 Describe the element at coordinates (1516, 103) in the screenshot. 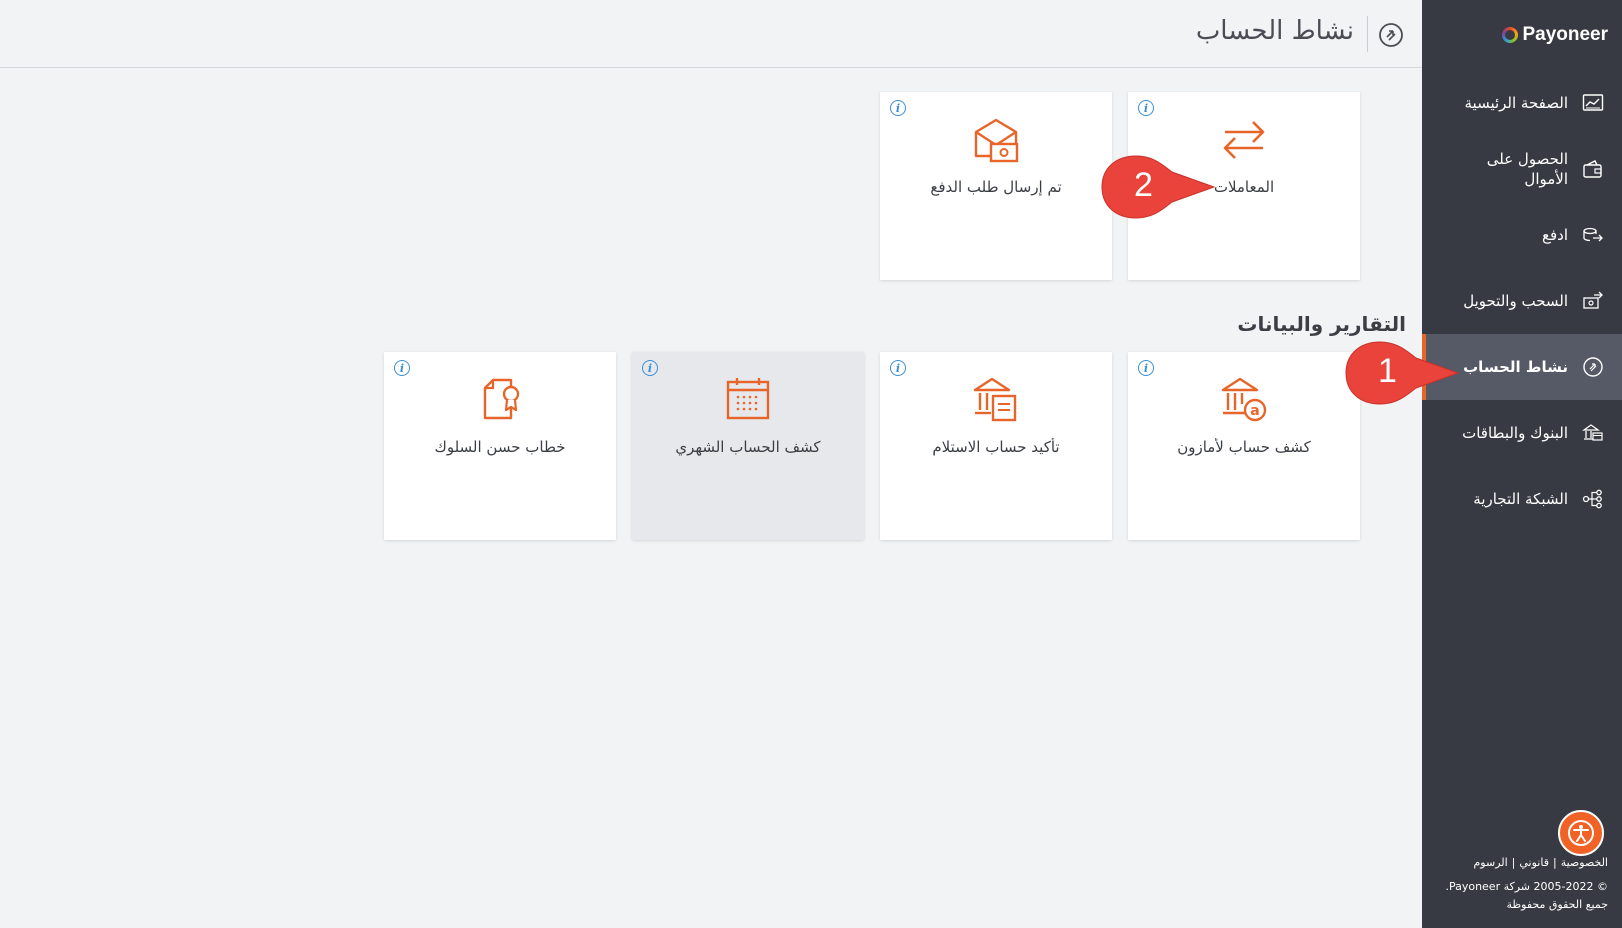

I see `sidebar-item-label: الصفحة الرئيسية` at that location.